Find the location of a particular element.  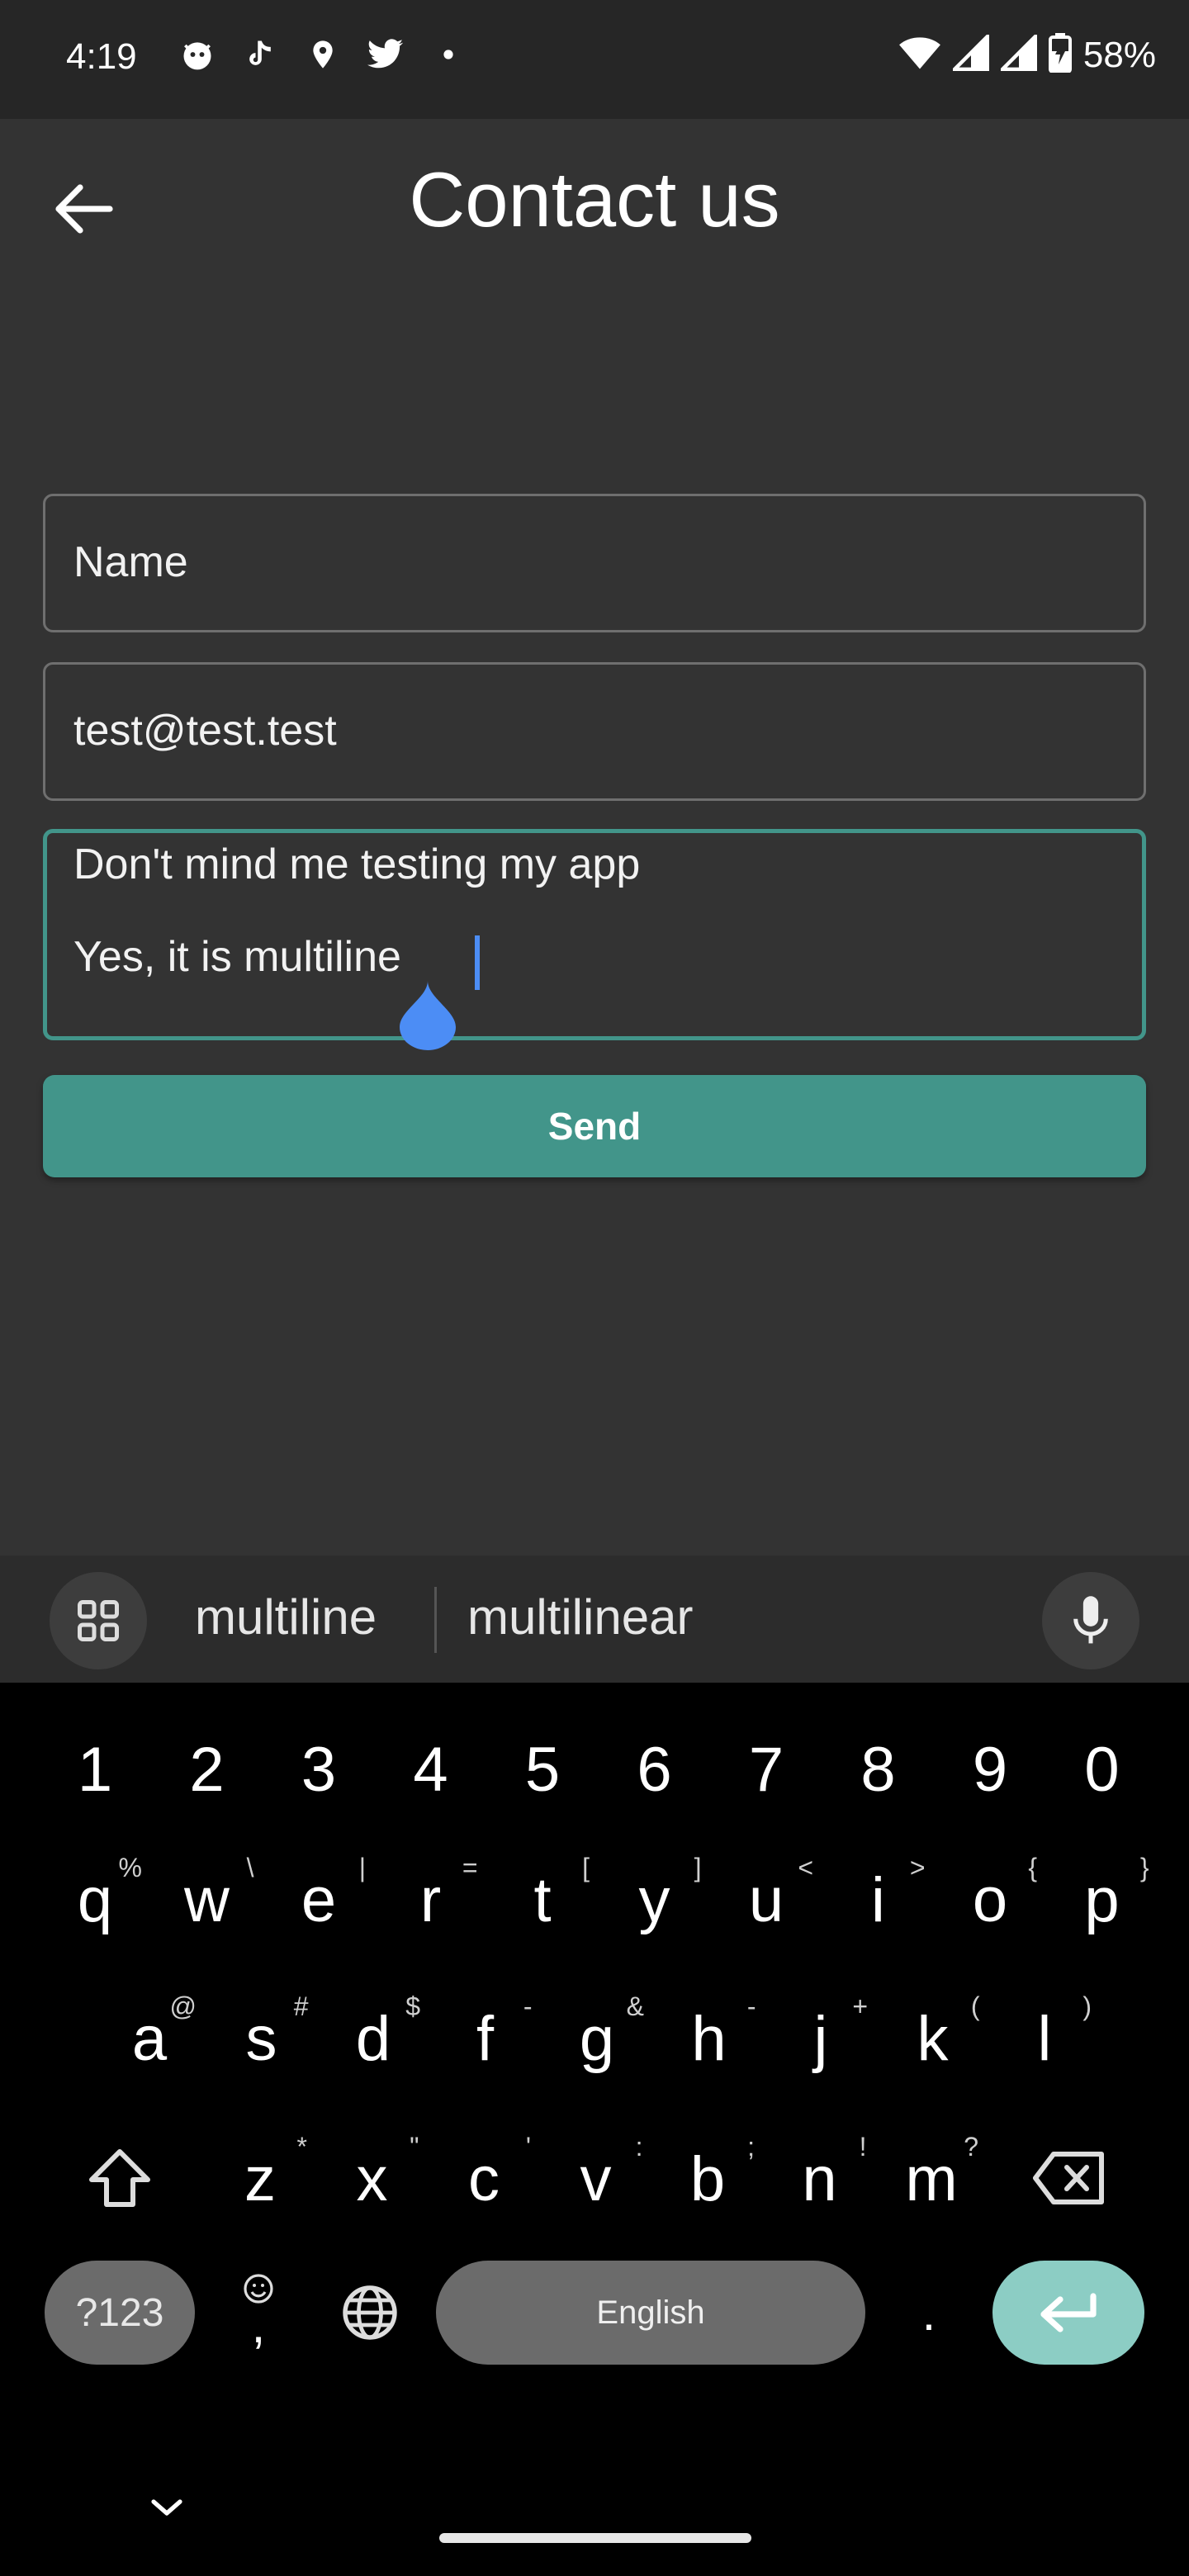

globe-icon is located at coordinates (370, 2312).